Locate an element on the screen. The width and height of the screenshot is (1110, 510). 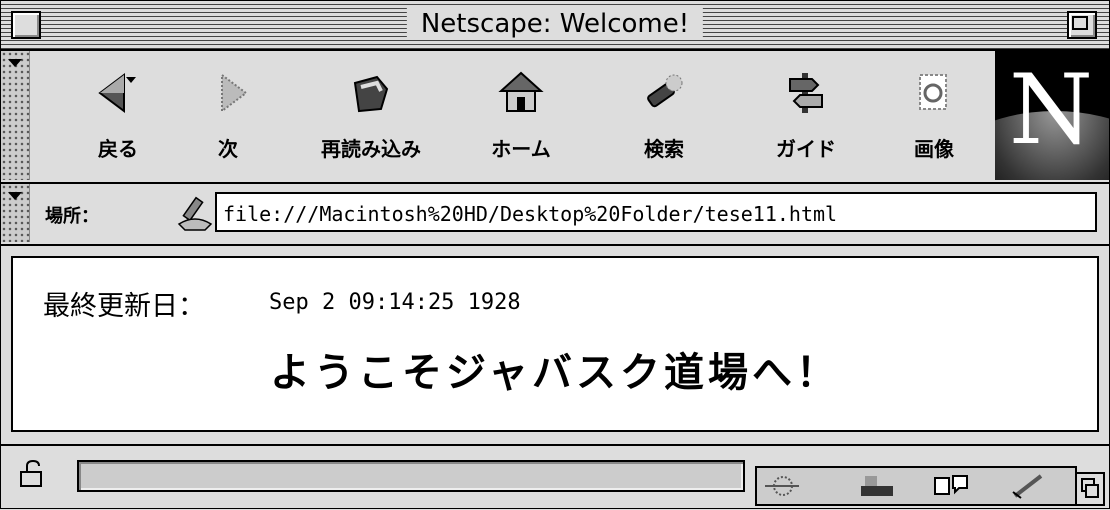
status-bar is located at coordinates (555, 477).